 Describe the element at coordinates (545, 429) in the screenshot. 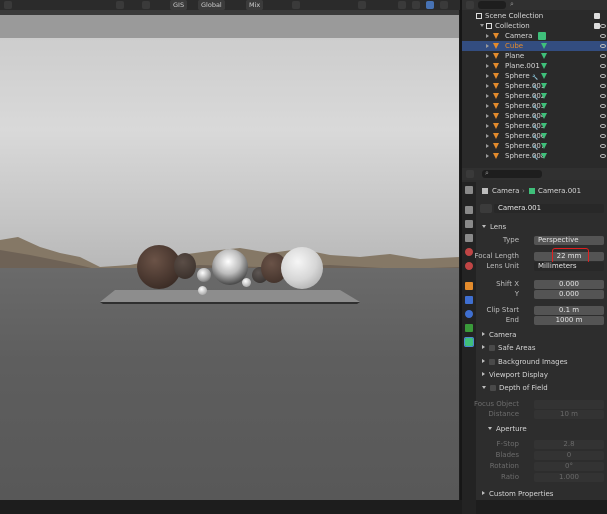

I see `aperture-panel-header: Aperture` at that location.